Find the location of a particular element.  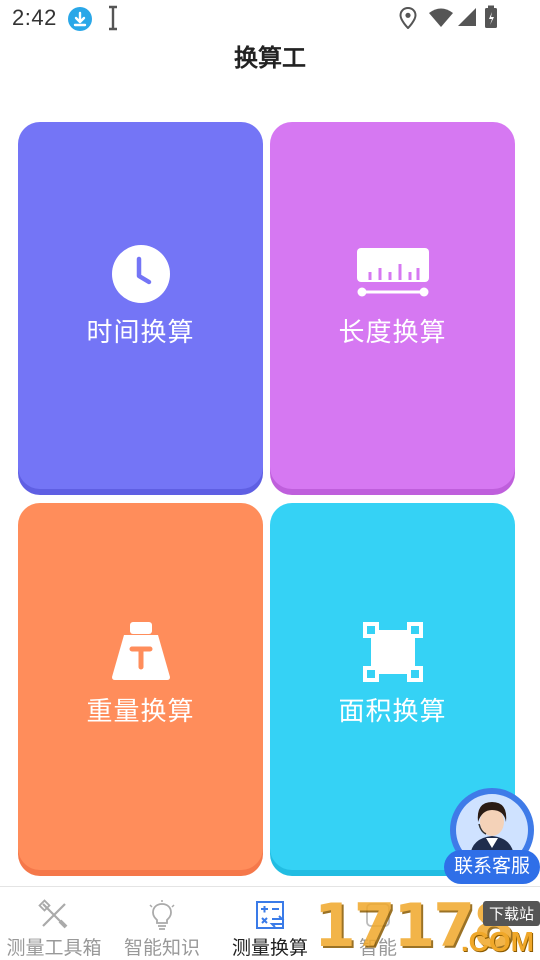

signal-icon is located at coordinates (467, 17).